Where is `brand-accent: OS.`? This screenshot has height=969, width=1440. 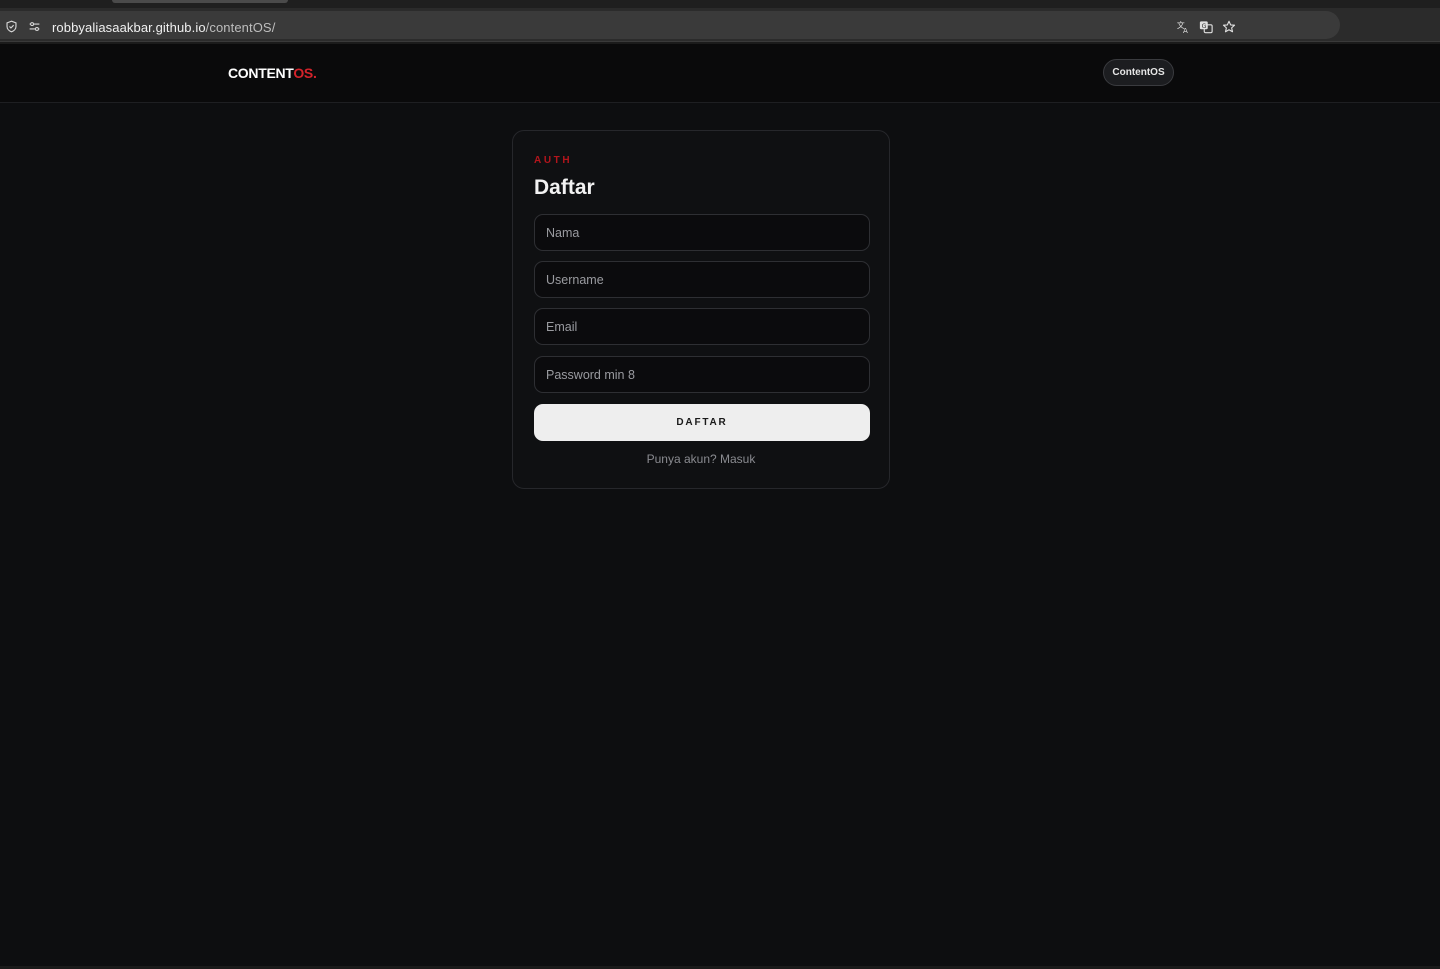
brand-accent: OS. is located at coordinates (305, 73).